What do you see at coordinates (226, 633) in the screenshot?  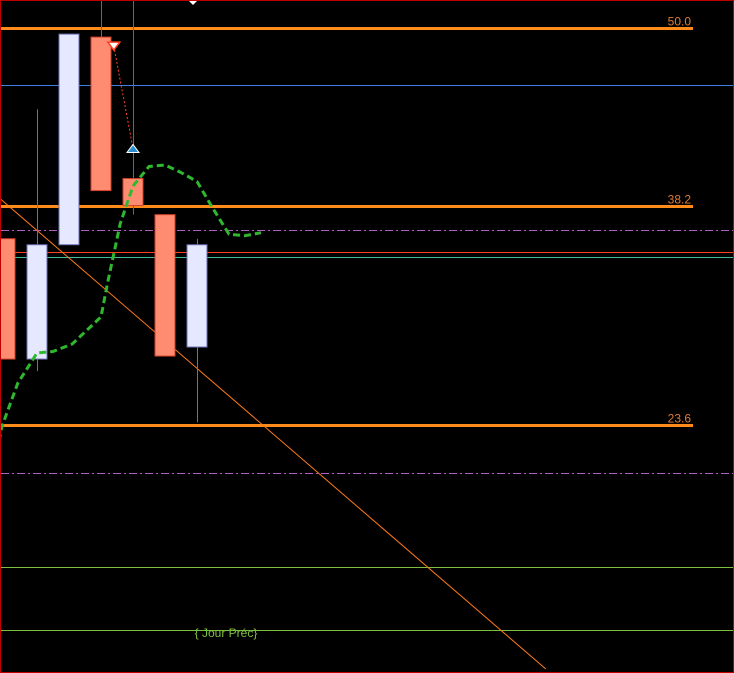 I see `previous-day-annotation: { Jour Préc}` at bounding box center [226, 633].